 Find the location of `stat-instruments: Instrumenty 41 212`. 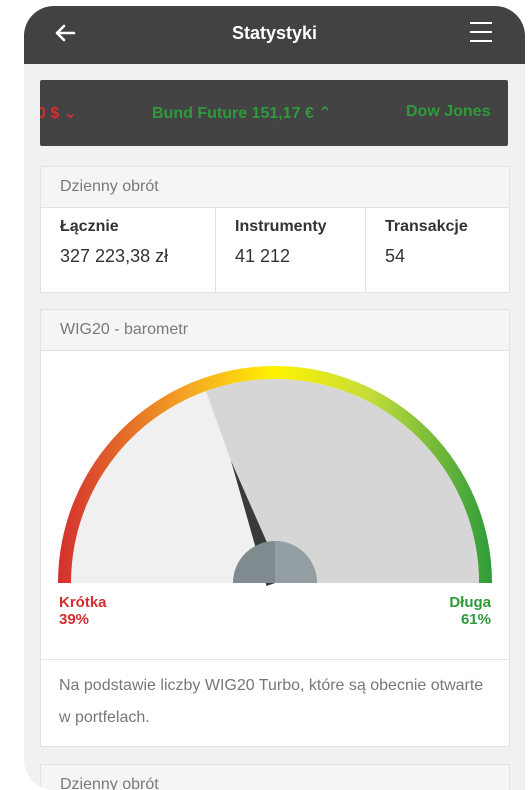

stat-instruments: Instrumenty 41 212 is located at coordinates (291, 250).